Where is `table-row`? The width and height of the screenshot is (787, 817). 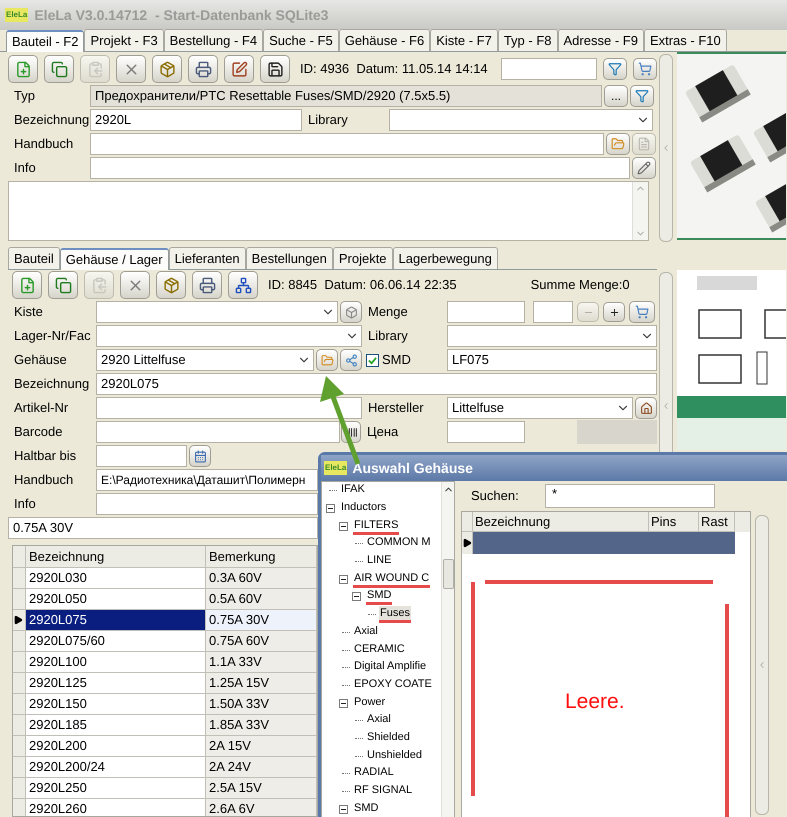
table-row is located at coordinates (598, 543).